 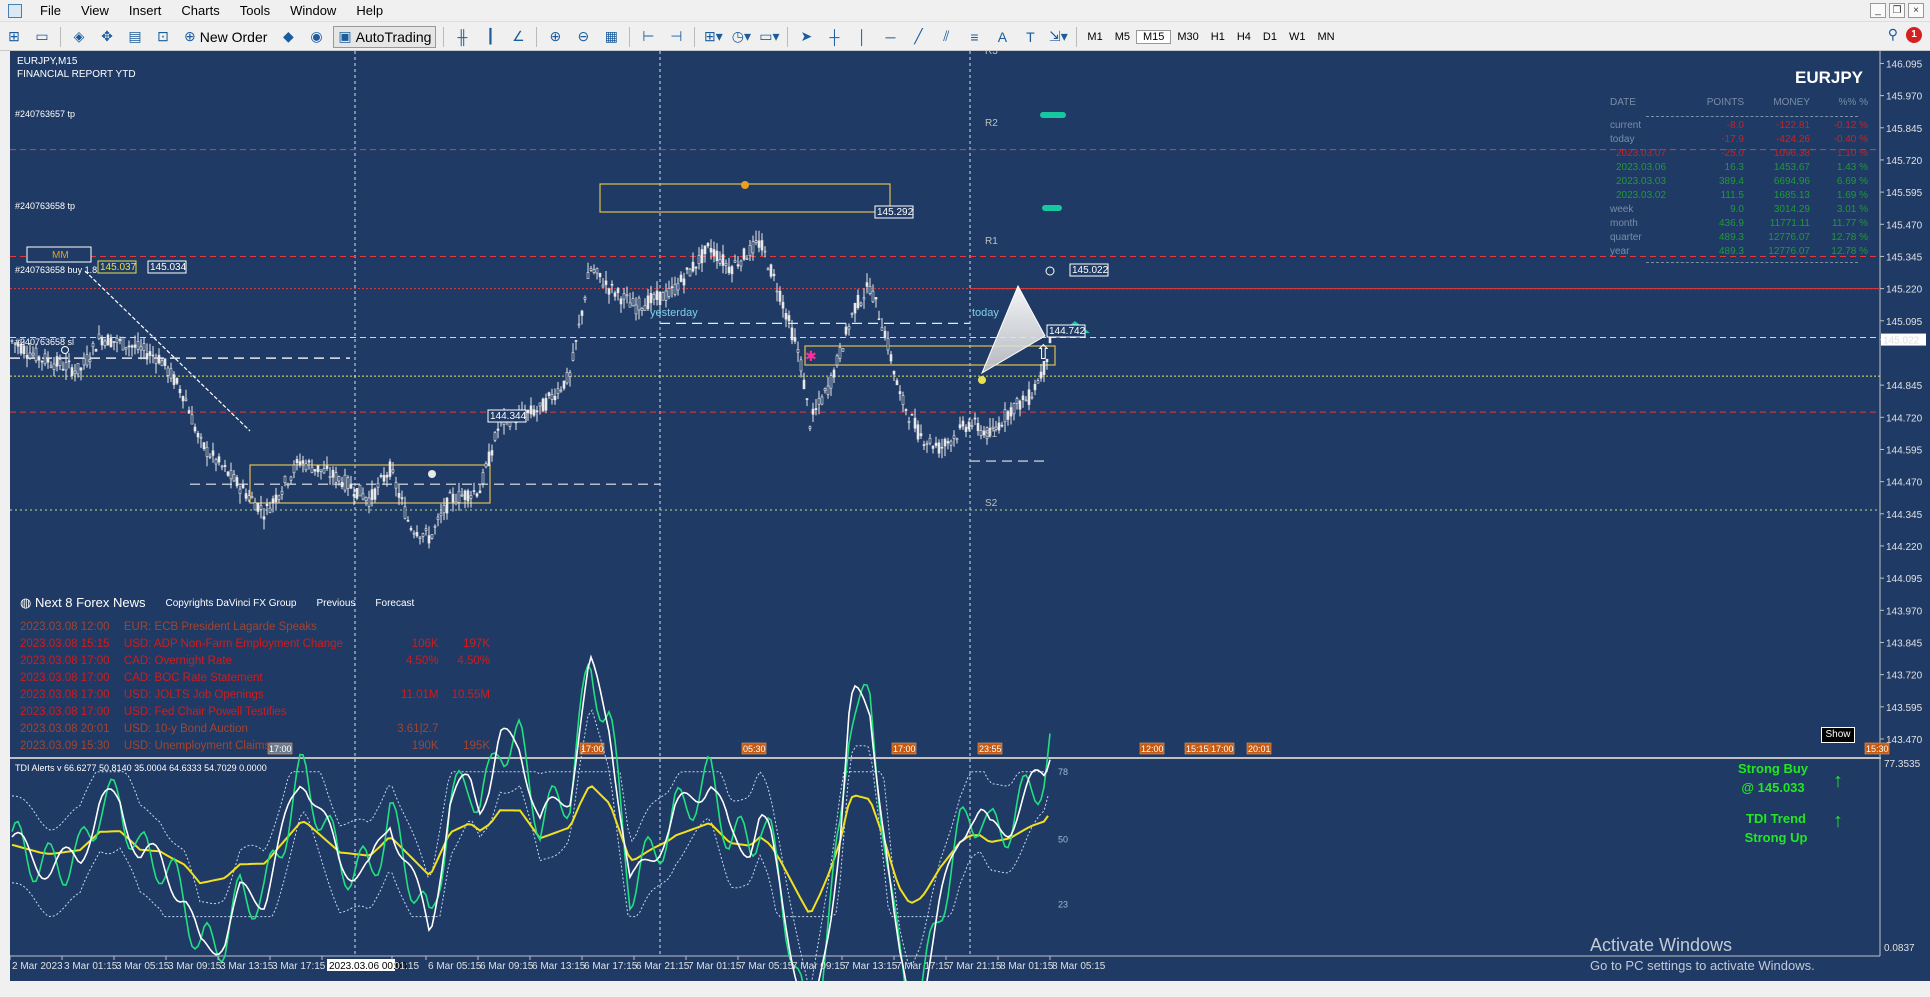 What do you see at coordinates (1776, 828) in the screenshot?
I see `tdi-trend-signal: TDI Trend Strong Up` at bounding box center [1776, 828].